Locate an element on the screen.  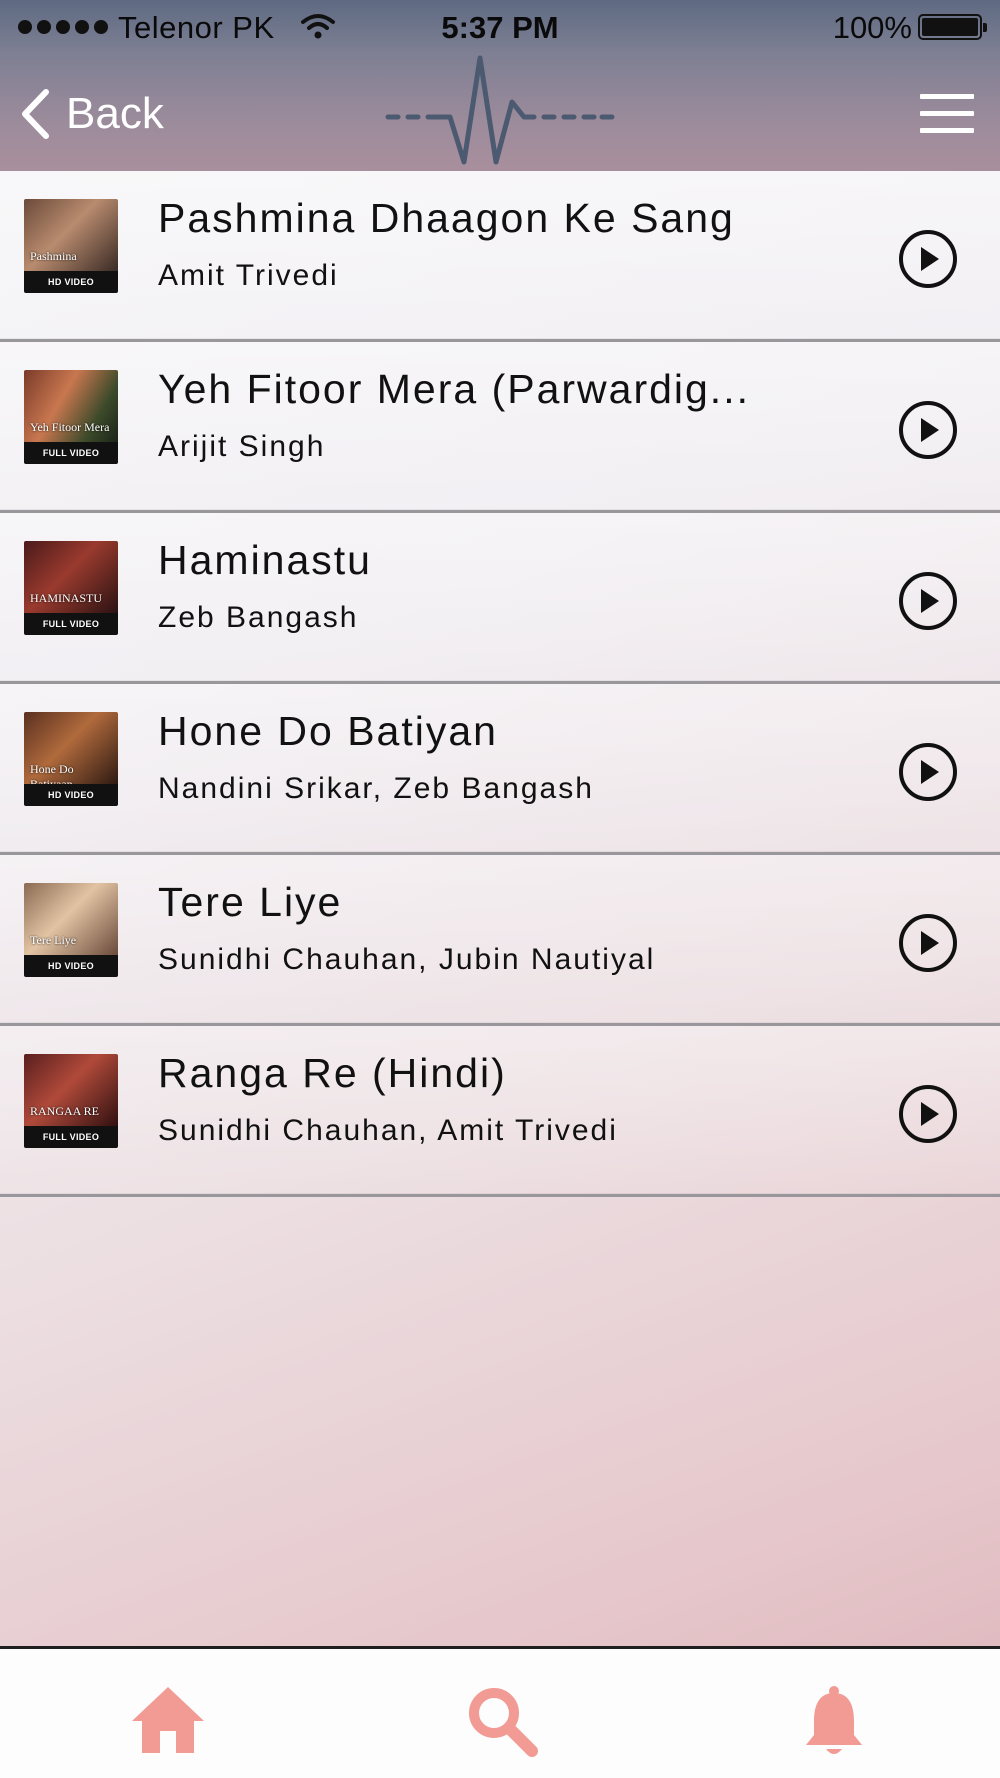
battery-percent: 100% is located at coordinates (872, 27).